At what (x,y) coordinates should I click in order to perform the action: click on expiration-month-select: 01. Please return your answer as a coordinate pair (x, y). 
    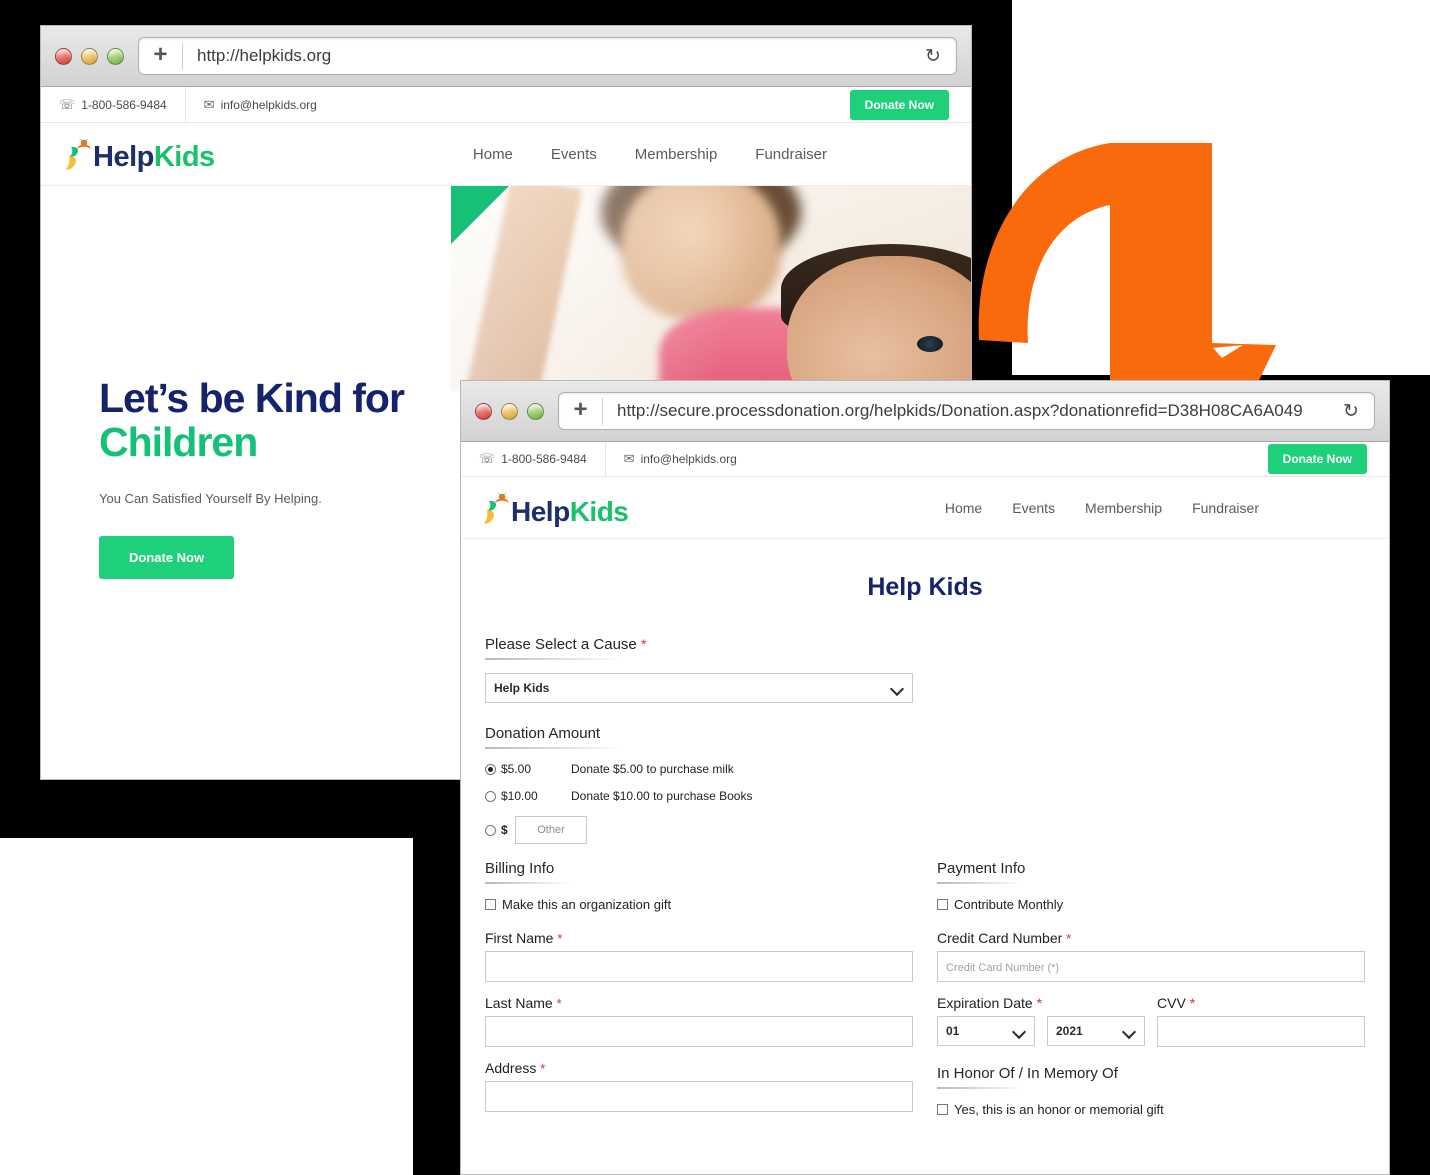
    Looking at the image, I should click on (986, 1031).